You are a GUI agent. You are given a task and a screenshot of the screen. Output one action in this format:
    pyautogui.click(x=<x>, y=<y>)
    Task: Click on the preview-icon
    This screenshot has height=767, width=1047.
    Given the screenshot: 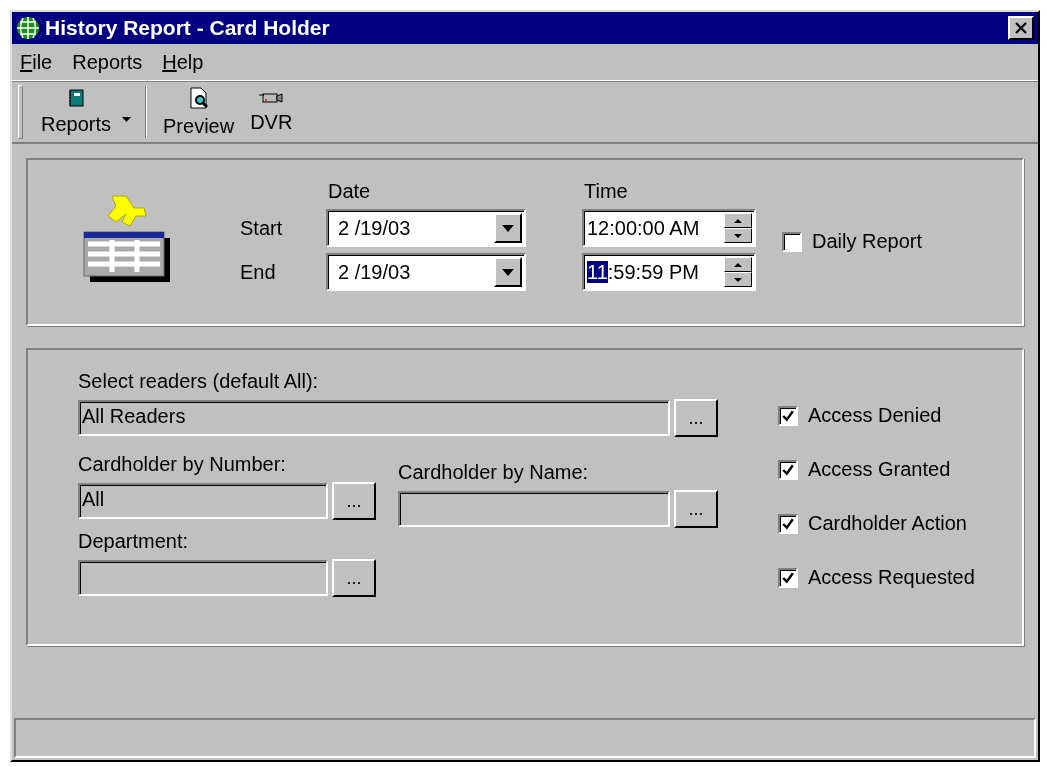 What is the action you would take?
    pyautogui.click(x=198, y=97)
    